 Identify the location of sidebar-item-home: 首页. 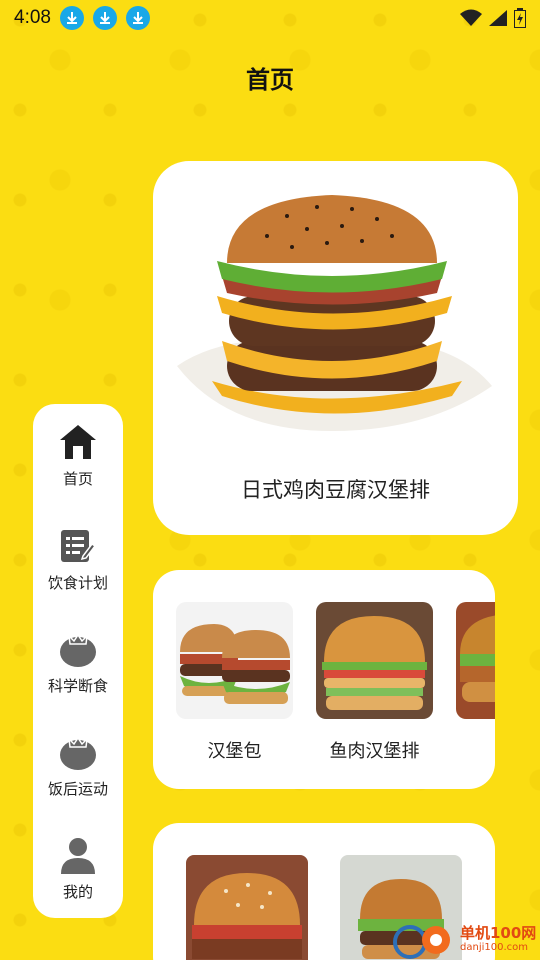
(78, 467).